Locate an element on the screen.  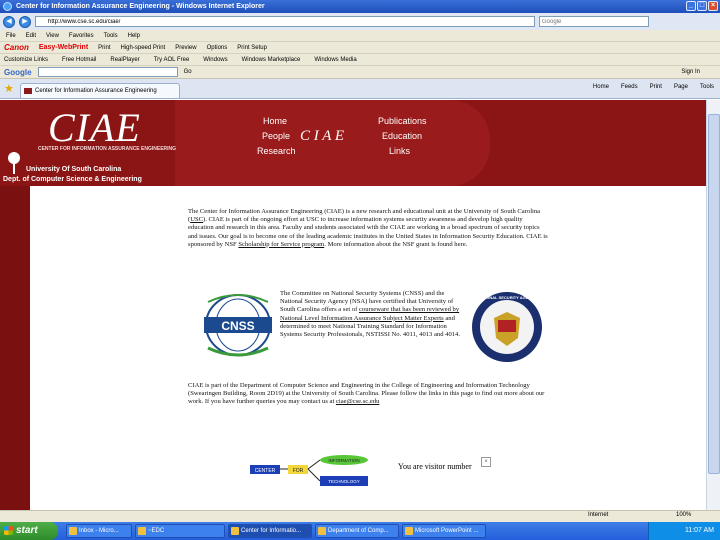
ie-icon is located at coordinates (7, 6).